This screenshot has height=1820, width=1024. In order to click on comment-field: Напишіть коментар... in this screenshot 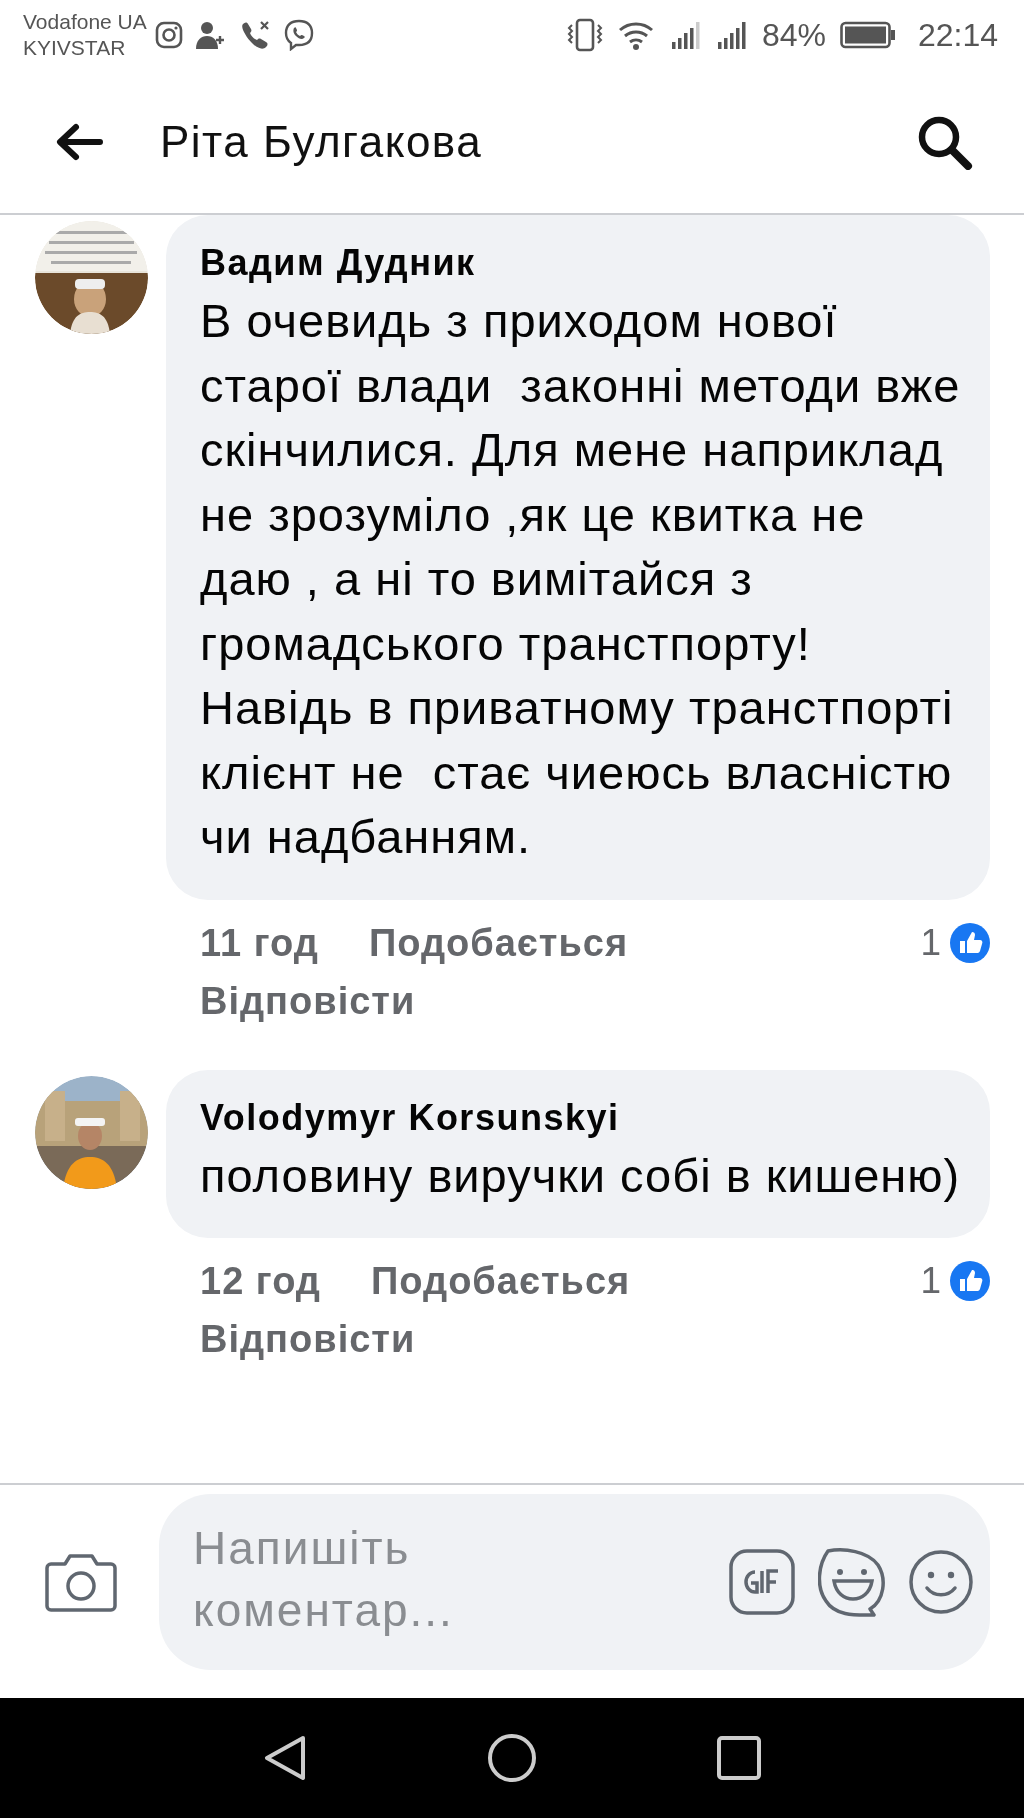, I will do `click(358, 1581)`.